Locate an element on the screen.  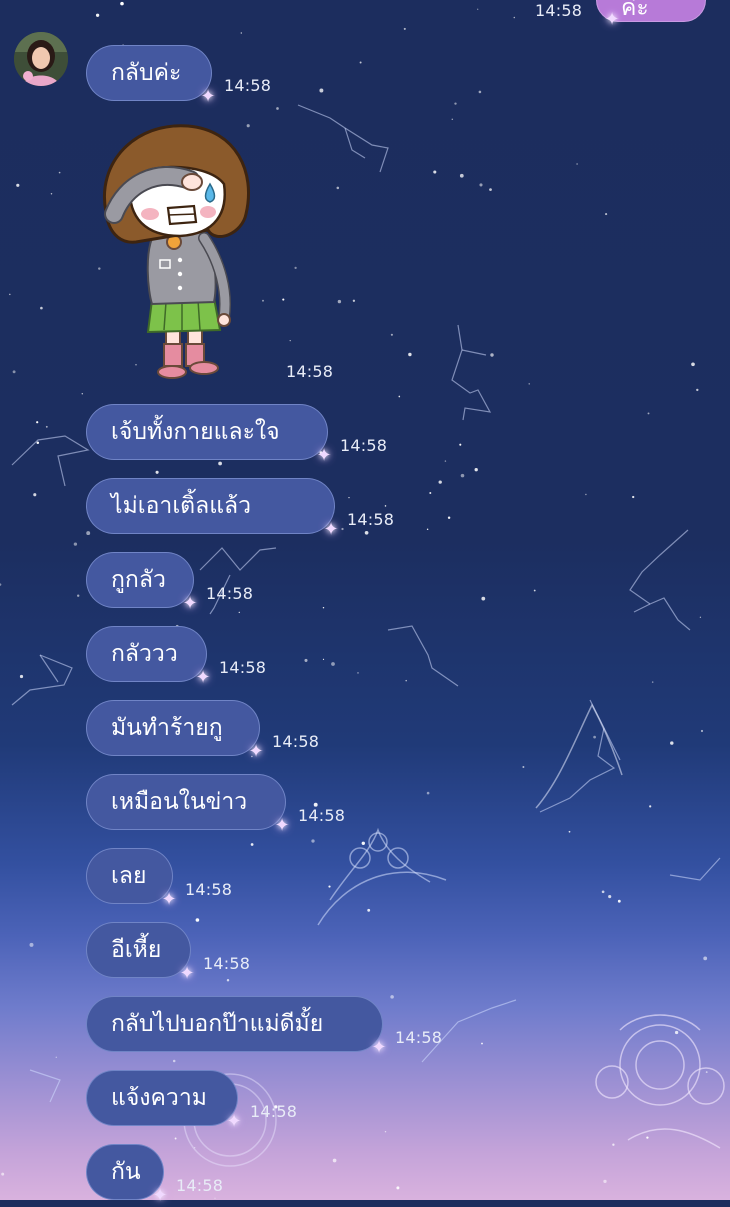
incoming-message-bubble: เหมือนในข่าว ✦ is located at coordinates (188, 805).